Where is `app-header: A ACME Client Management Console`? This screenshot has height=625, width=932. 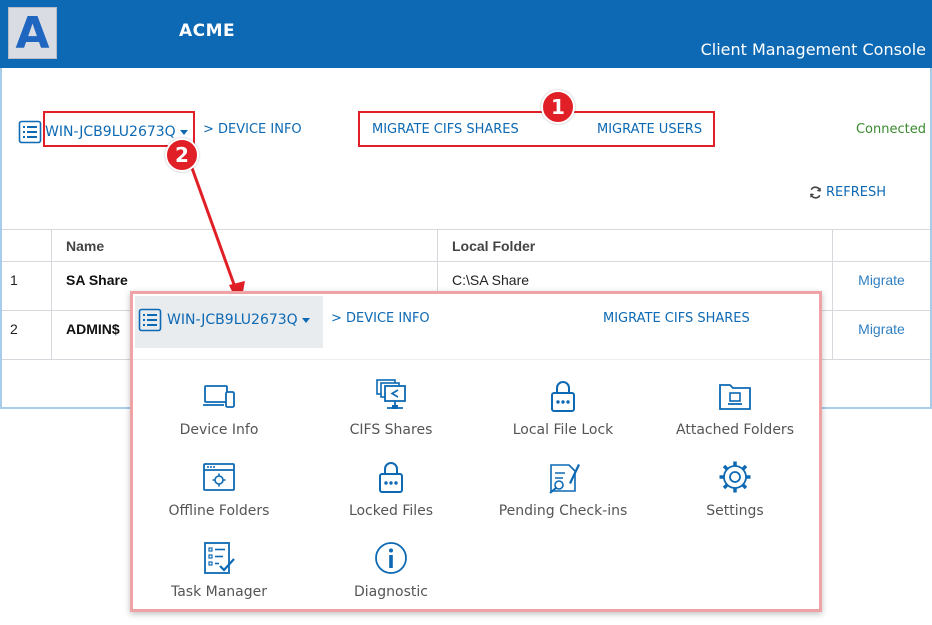
app-header: A ACME Client Management Console is located at coordinates (466, 34).